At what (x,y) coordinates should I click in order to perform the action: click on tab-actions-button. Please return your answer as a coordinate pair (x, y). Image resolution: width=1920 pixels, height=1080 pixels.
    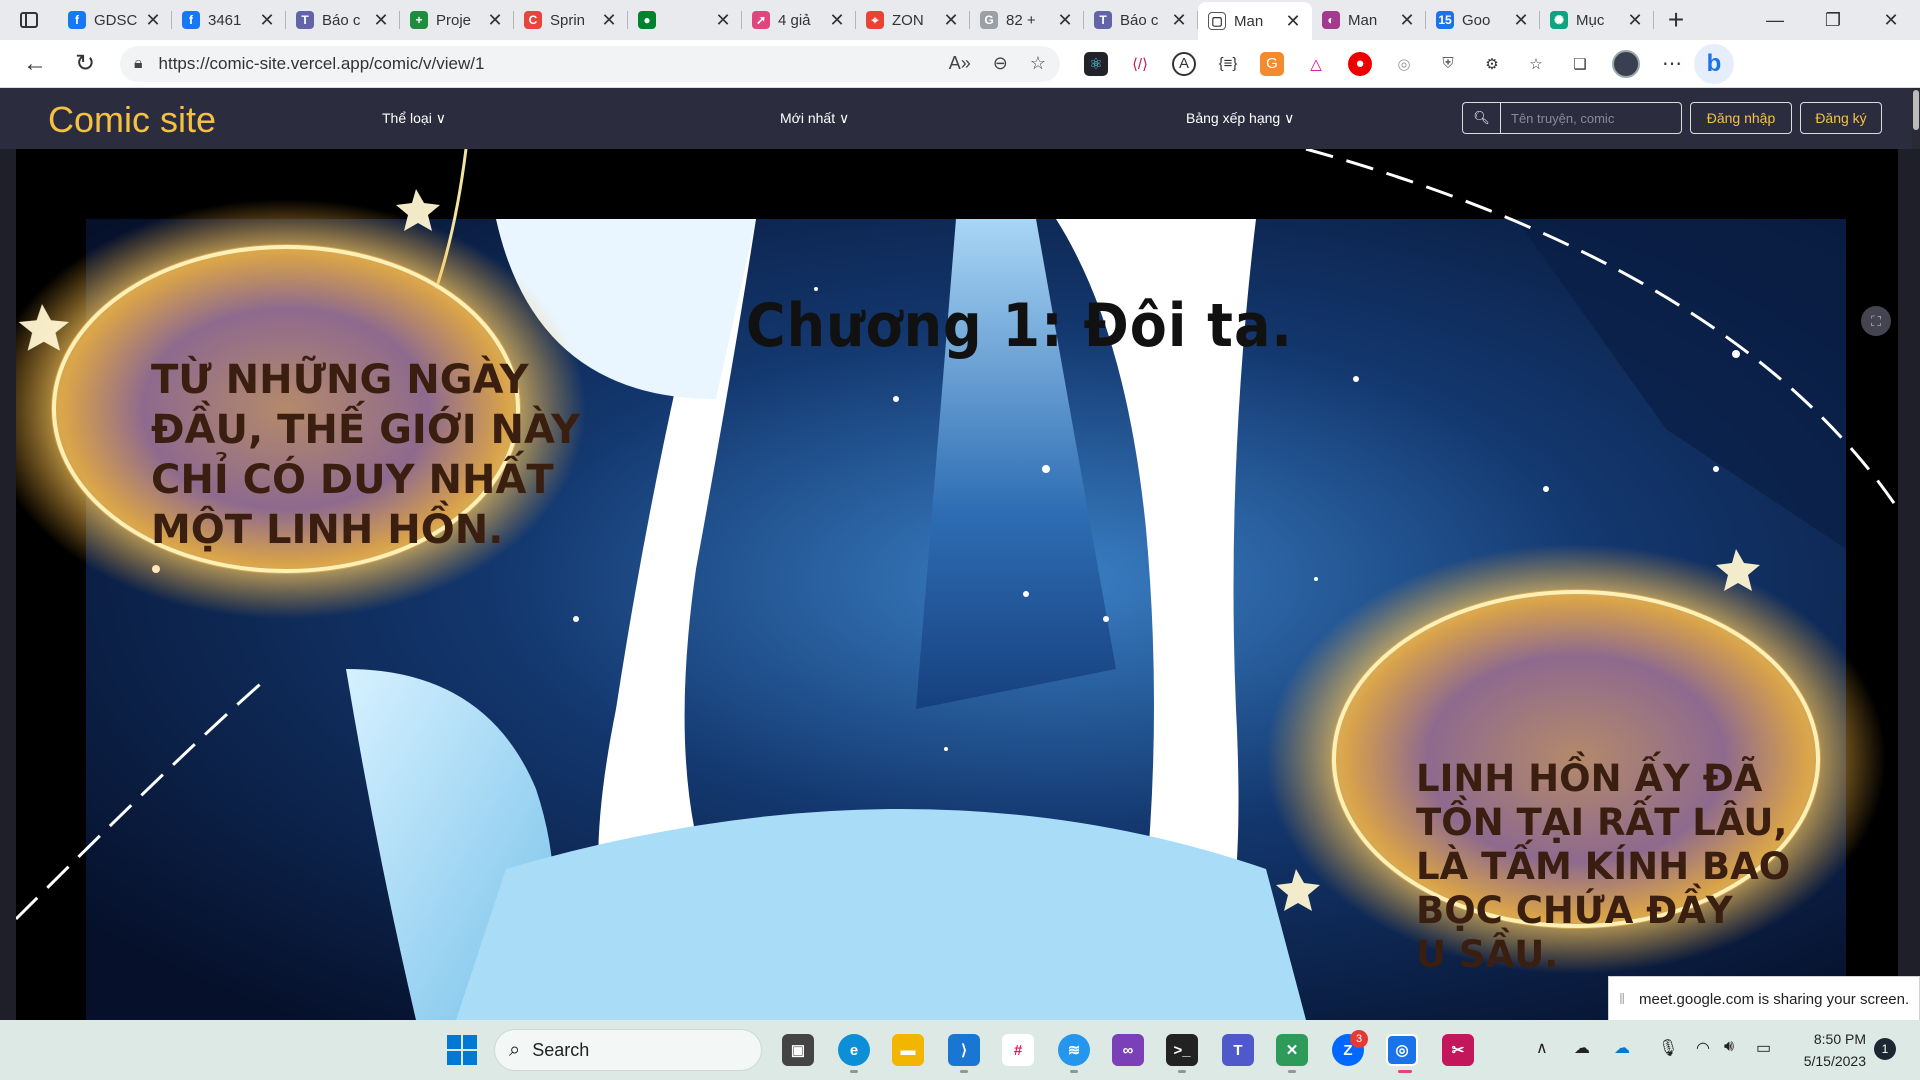
    Looking at the image, I should click on (29, 20).